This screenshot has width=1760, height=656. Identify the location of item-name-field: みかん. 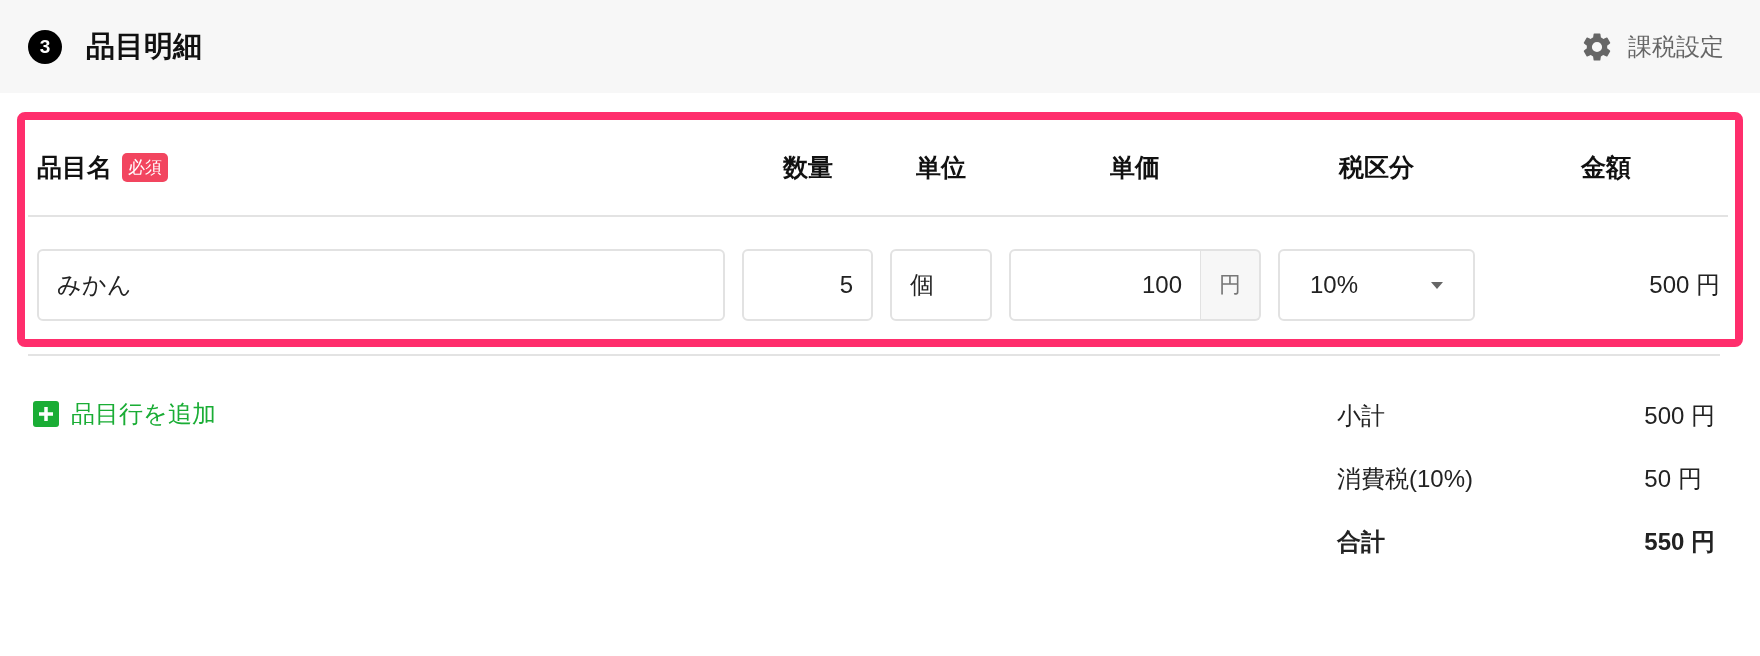
(381, 285).